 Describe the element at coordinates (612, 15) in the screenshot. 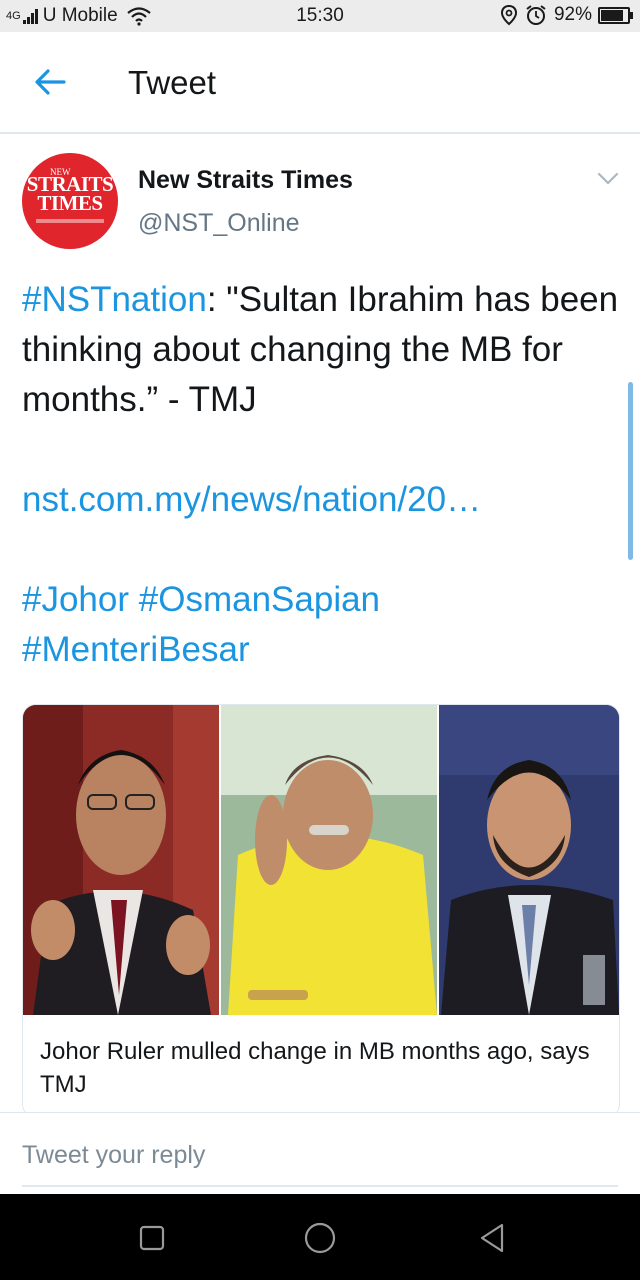

I see `battery-level` at that location.